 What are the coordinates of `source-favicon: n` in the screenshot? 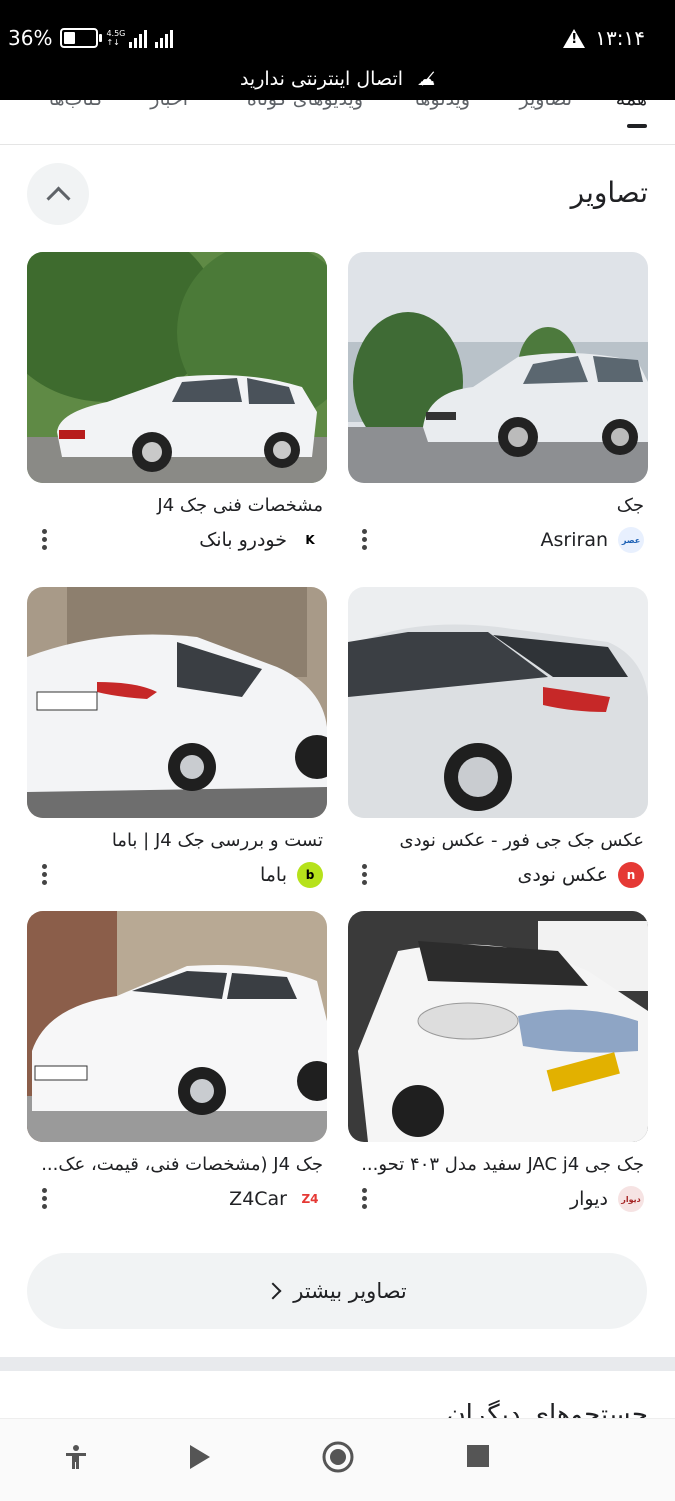 It's located at (631, 875).